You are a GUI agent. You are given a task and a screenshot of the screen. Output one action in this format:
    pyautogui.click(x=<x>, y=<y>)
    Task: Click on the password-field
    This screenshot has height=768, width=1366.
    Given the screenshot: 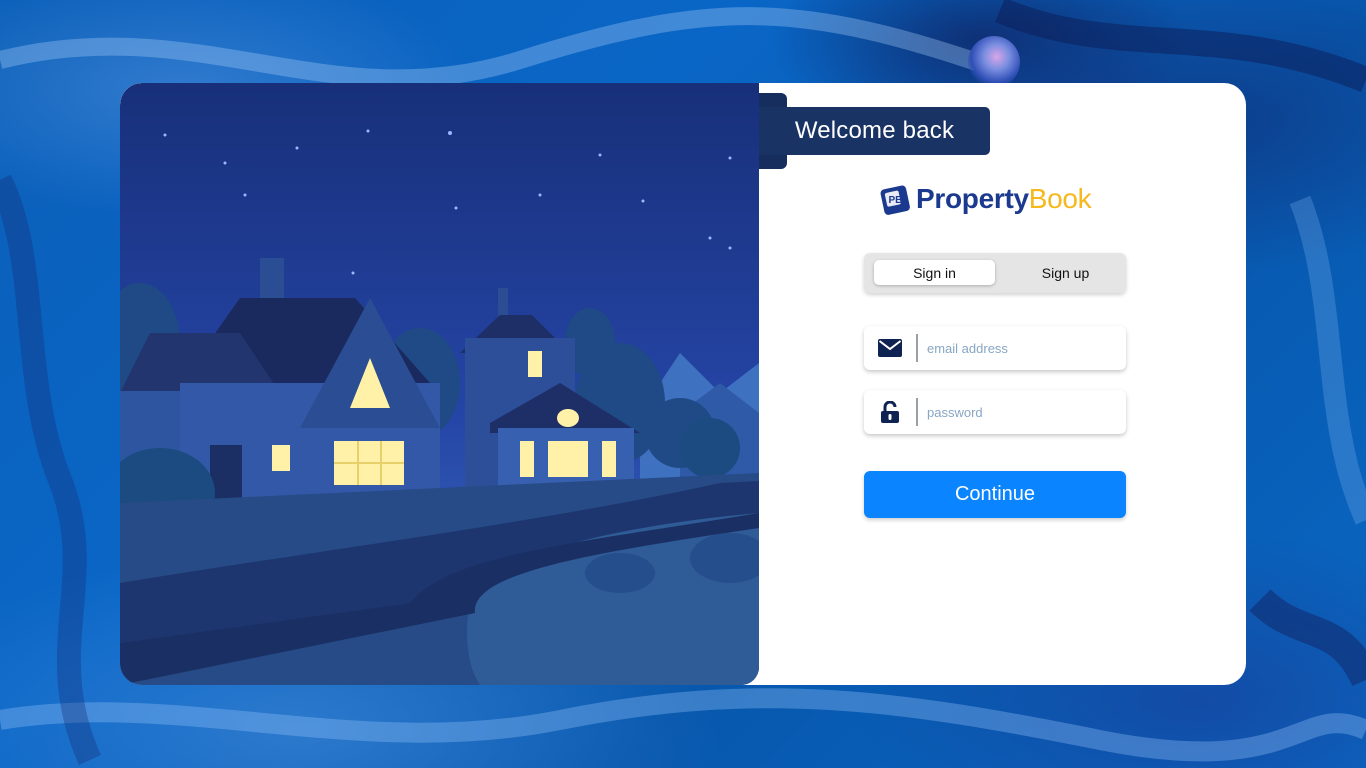 What is the action you would take?
    pyautogui.click(x=995, y=412)
    